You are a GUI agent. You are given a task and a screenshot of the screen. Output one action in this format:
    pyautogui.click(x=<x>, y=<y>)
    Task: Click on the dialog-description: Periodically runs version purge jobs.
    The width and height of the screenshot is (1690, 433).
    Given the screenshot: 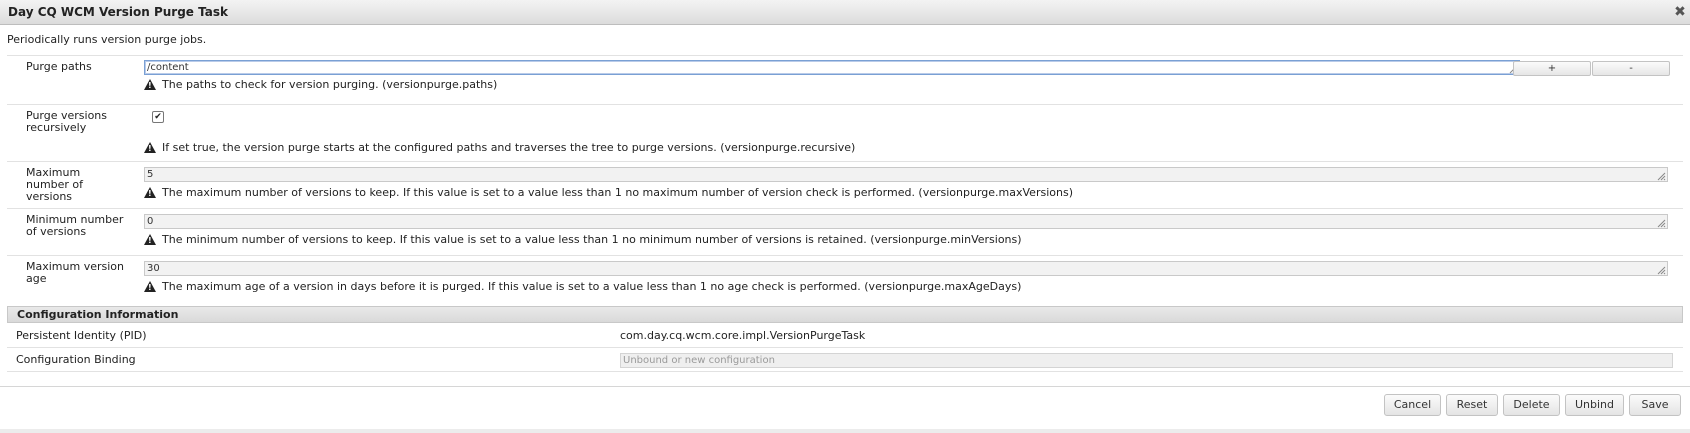 What is the action you would take?
    pyautogui.click(x=107, y=39)
    